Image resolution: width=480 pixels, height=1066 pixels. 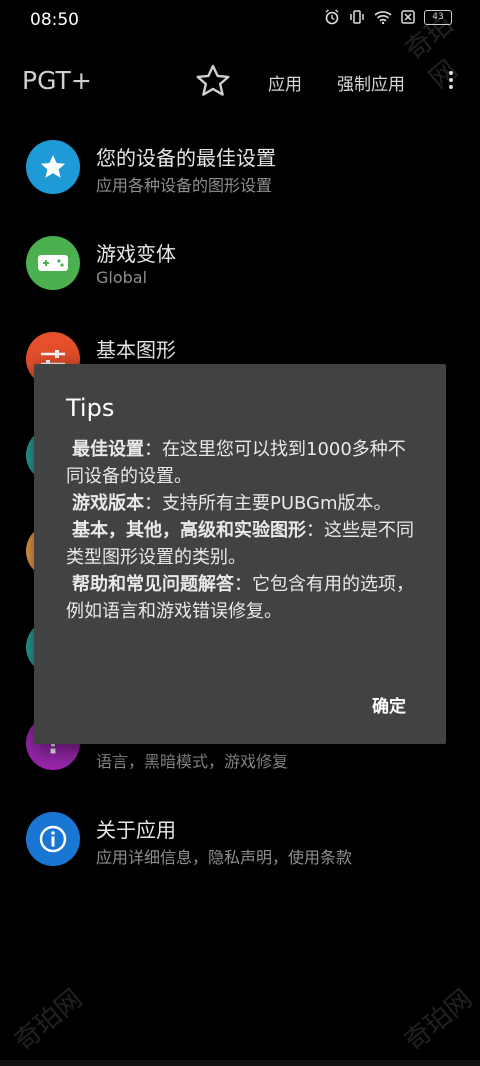 What do you see at coordinates (332, 17) in the screenshot?
I see `alarm-icon` at bounding box center [332, 17].